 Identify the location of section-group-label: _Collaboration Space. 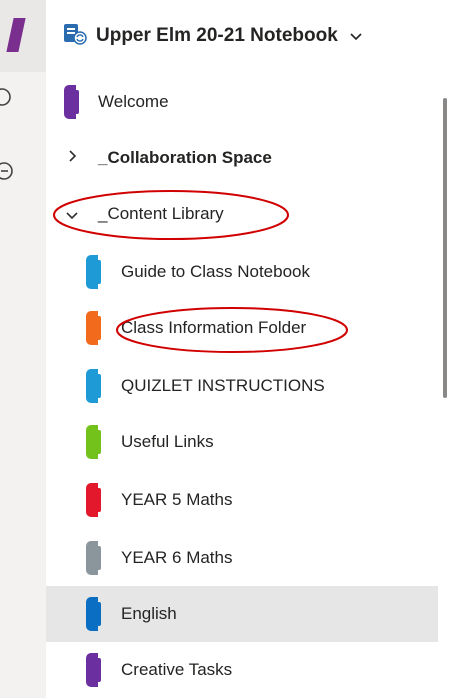
(185, 157).